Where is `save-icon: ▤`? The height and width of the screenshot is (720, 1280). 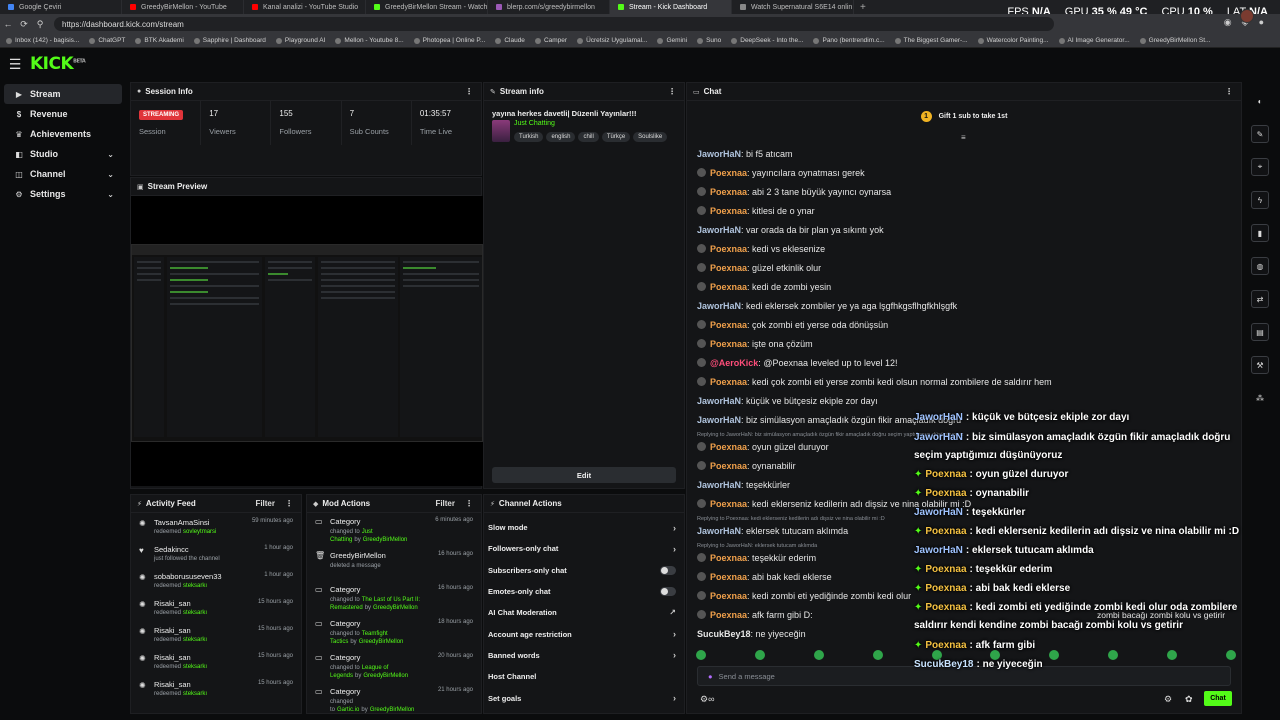
save-icon: ▤ is located at coordinates (1260, 332).